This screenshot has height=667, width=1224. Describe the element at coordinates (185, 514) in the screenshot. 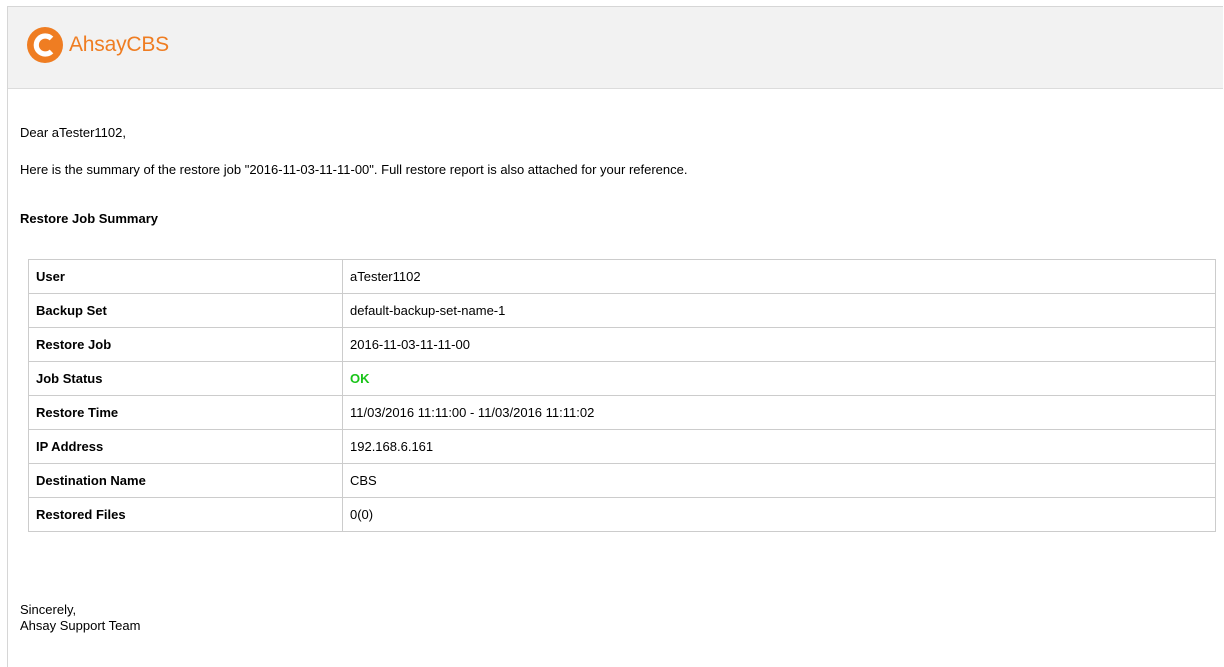

I see `row-label-restored-files: Restored Files` at that location.